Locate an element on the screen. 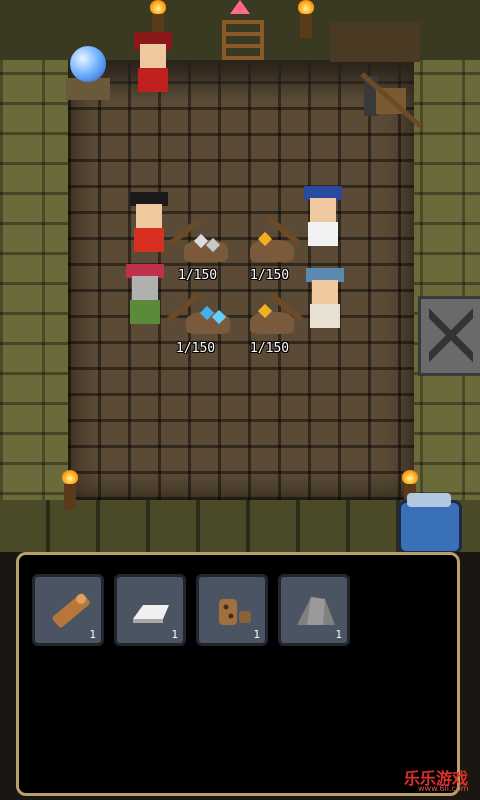 This screenshot has width=480, height=800. inventory-slot-ore: 1 is located at coordinates (232, 610).